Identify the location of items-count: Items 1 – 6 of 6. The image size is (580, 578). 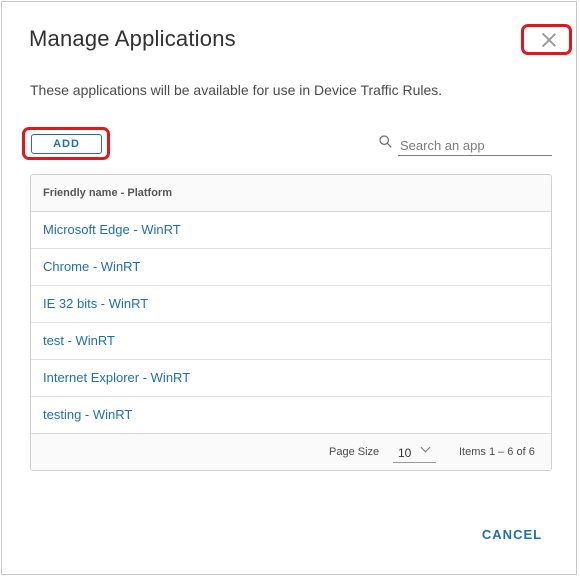
(497, 452).